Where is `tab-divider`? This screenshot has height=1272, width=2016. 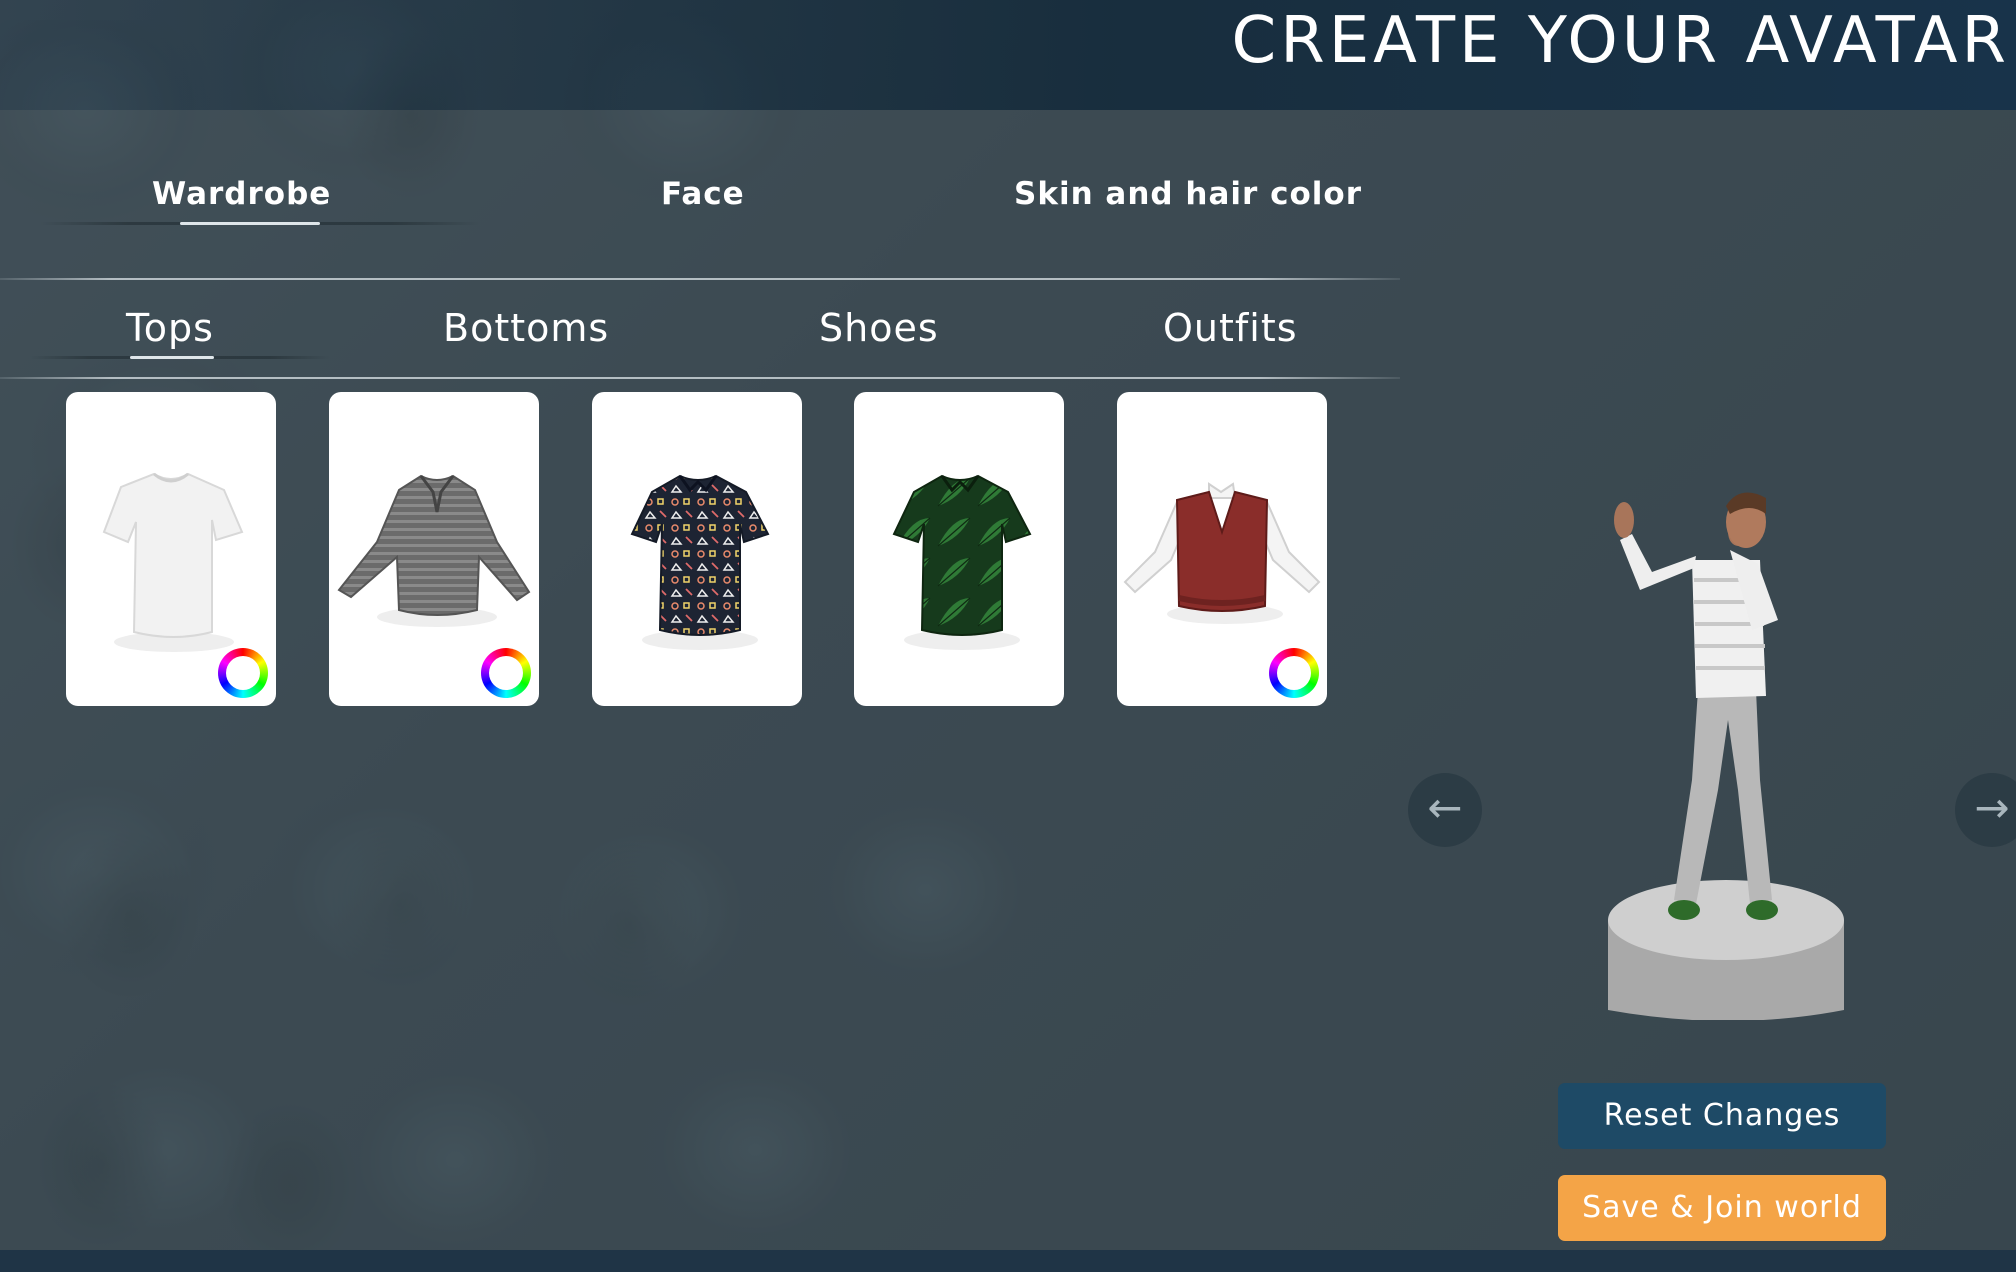
tab-divider is located at coordinates (700, 279).